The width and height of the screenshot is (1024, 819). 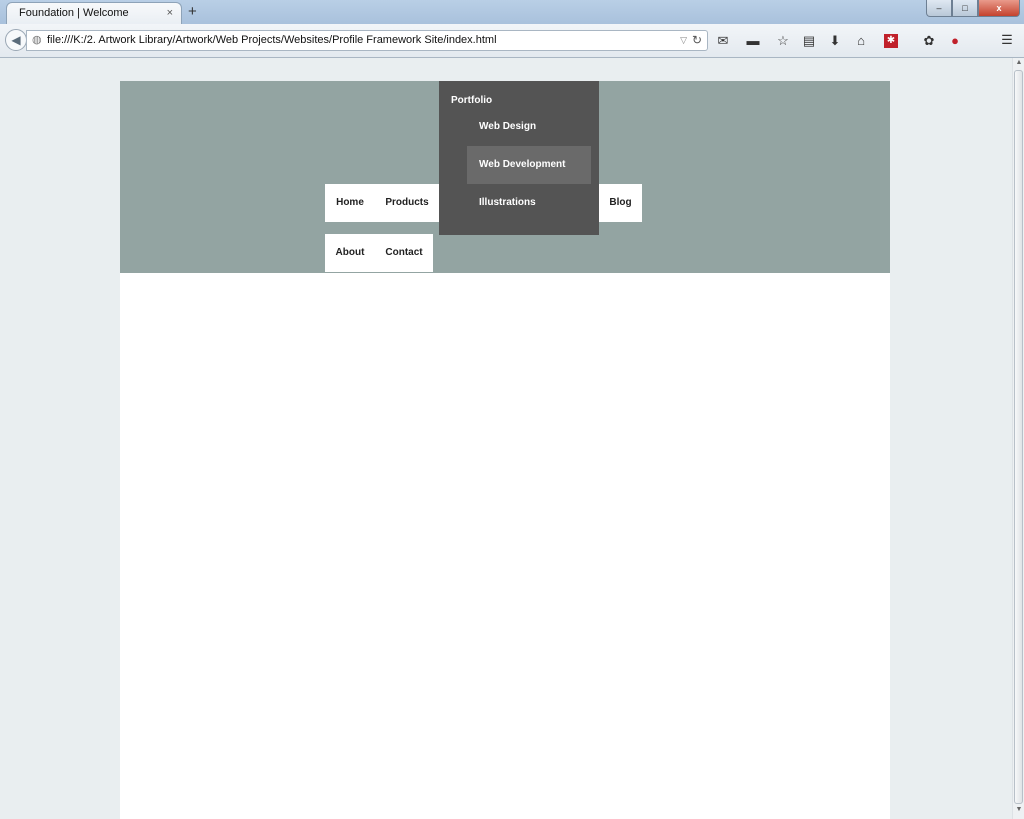 What do you see at coordinates (697, 40) in the screenshot?
I see `reload-icon: ↻` at bounding box center [697, 40].